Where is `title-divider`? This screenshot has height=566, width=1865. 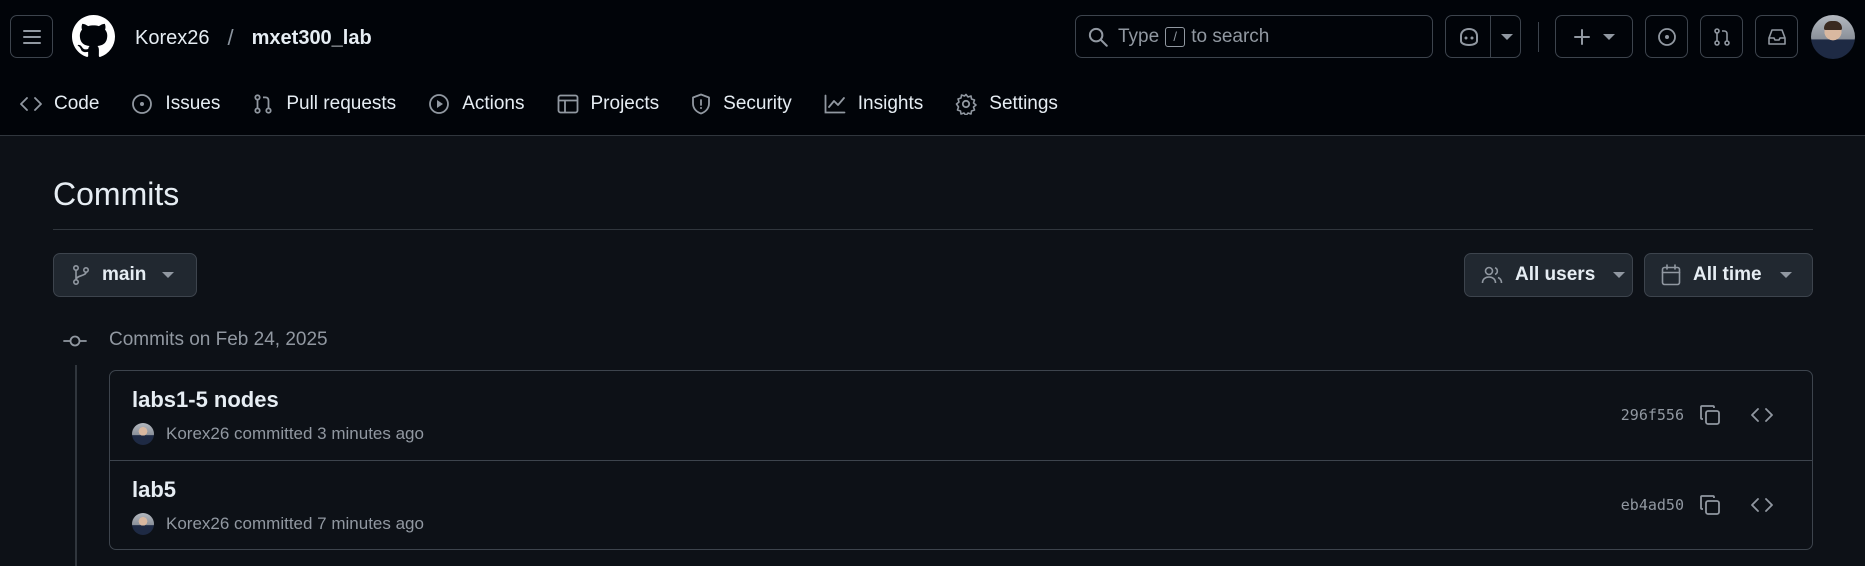
title-divider is located at coordinates (933, 229).